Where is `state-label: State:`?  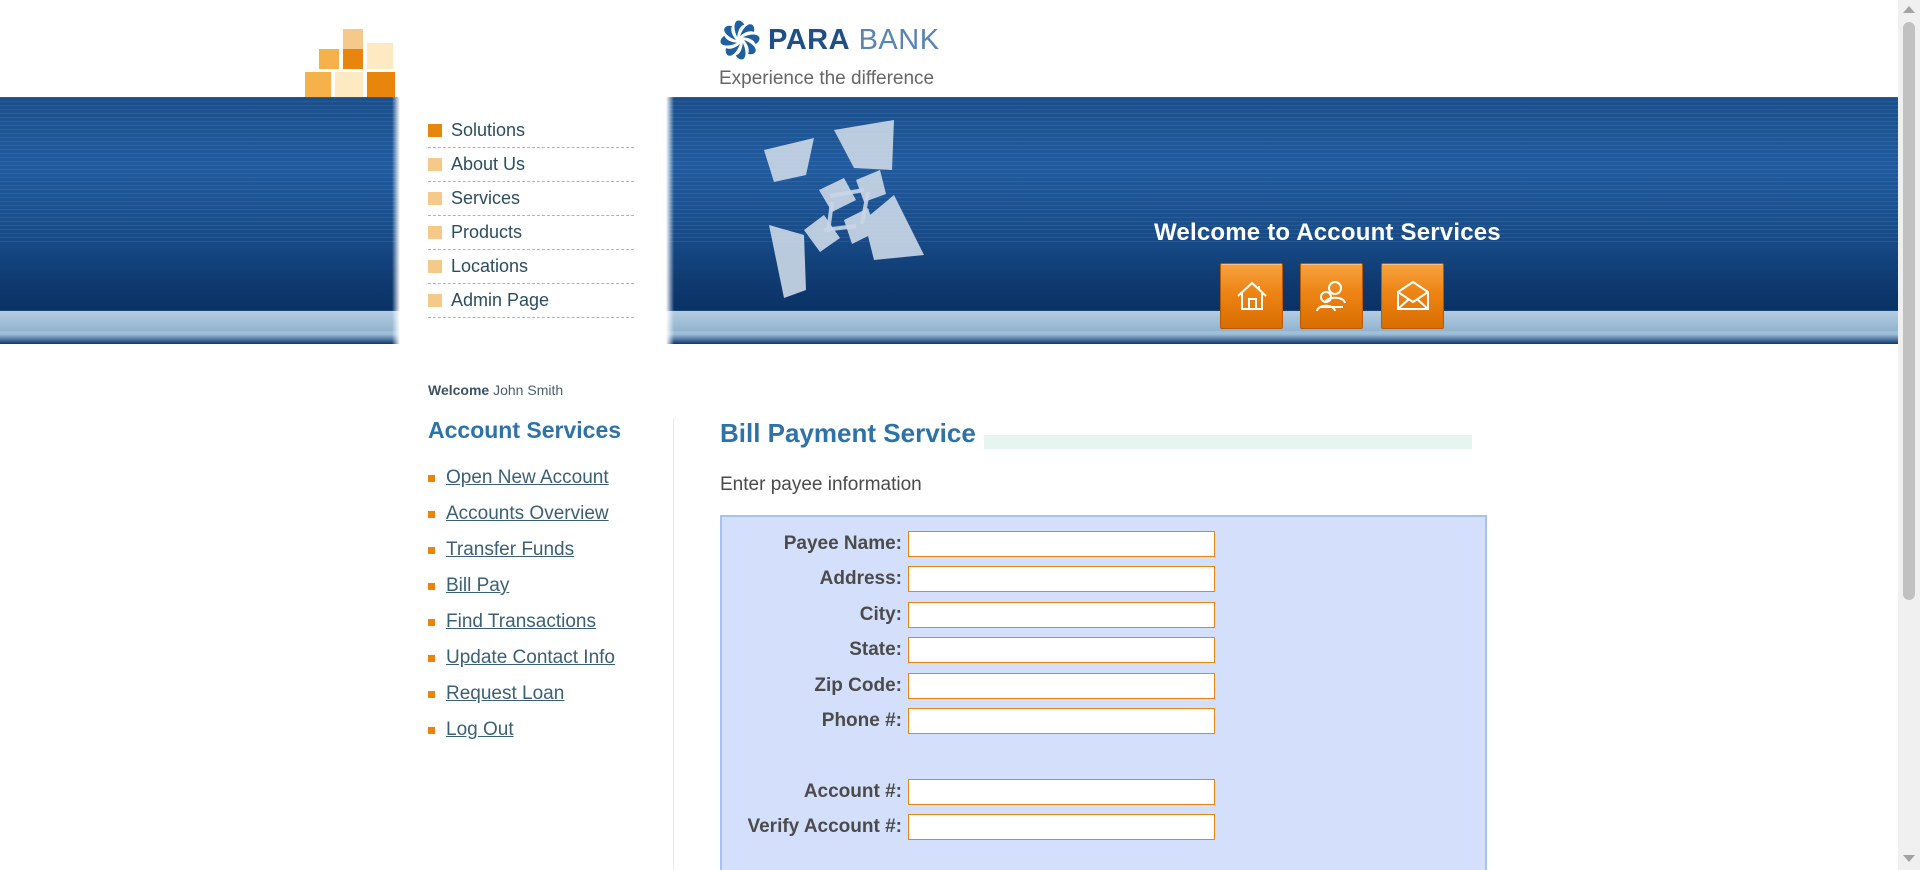
state-label: State: is located at coordinates (875, 649).